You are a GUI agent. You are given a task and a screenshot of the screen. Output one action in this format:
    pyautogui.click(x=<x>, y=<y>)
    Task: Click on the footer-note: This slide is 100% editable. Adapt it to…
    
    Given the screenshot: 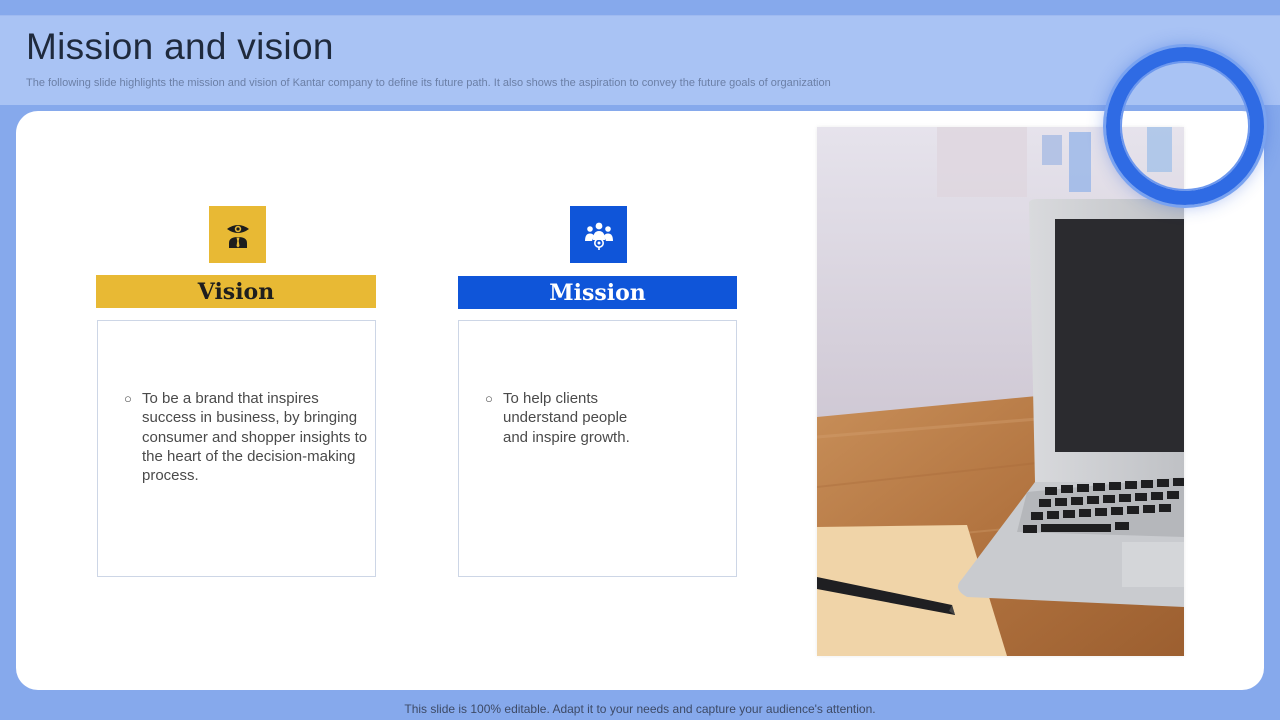 What is the action you would take?
    pyautogui.click(x=640, y=709)
    